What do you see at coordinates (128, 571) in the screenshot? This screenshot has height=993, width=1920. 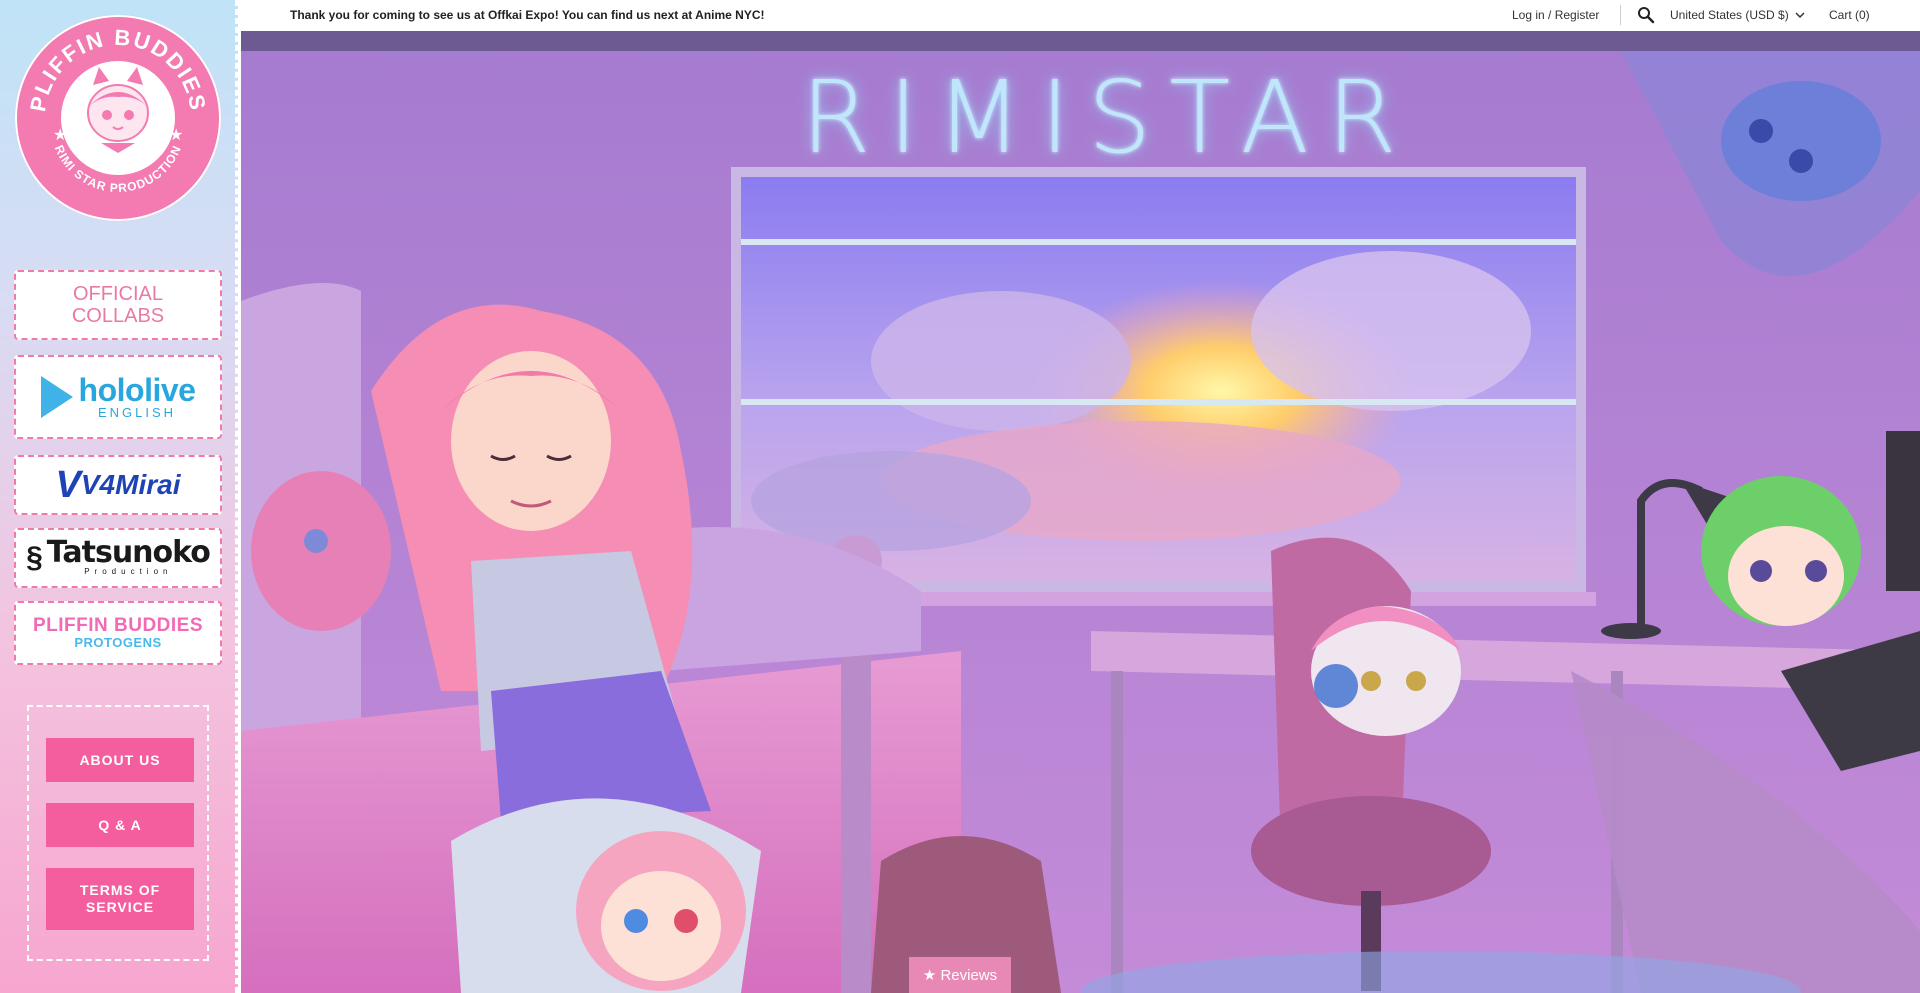 I see `tatsunoko-logo-subtext: Production` at bounding box center [128, 571].